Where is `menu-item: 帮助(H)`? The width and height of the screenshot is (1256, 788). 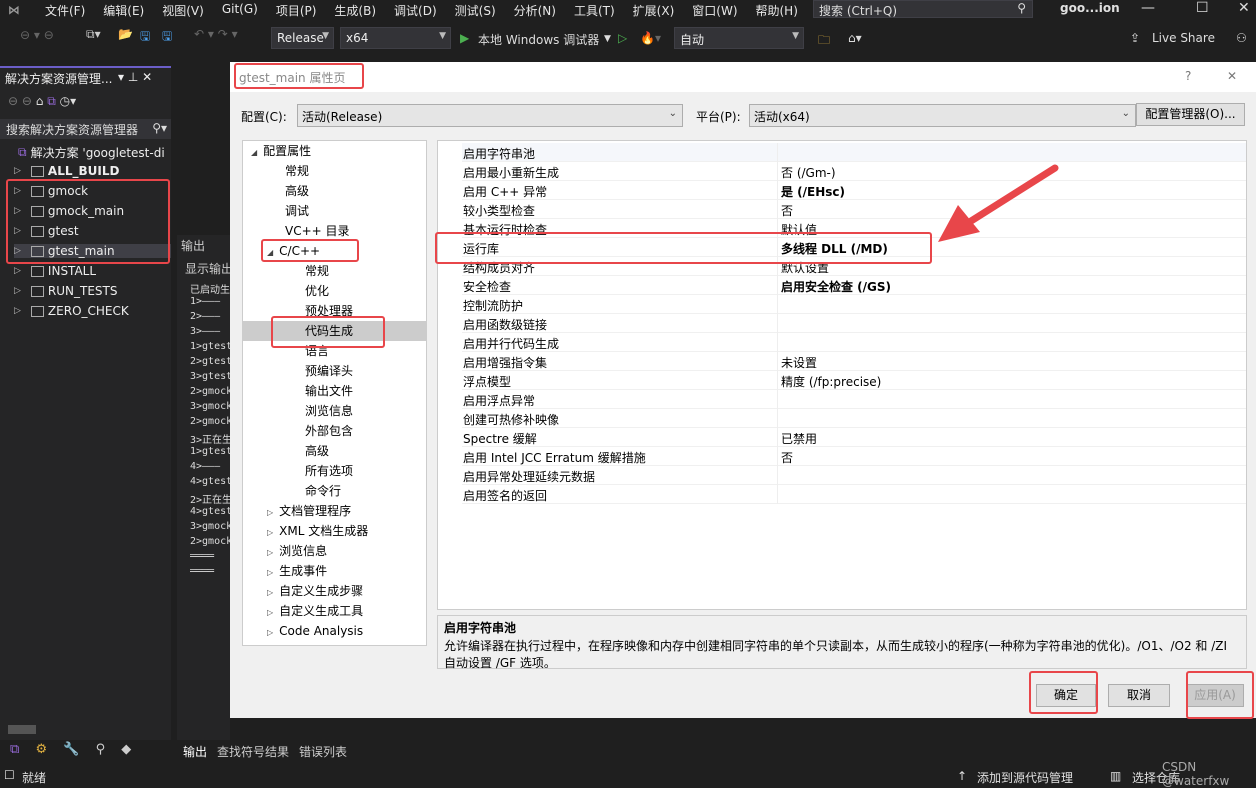
menu-item: 帮助(H) is located at coordinates (777, 10).